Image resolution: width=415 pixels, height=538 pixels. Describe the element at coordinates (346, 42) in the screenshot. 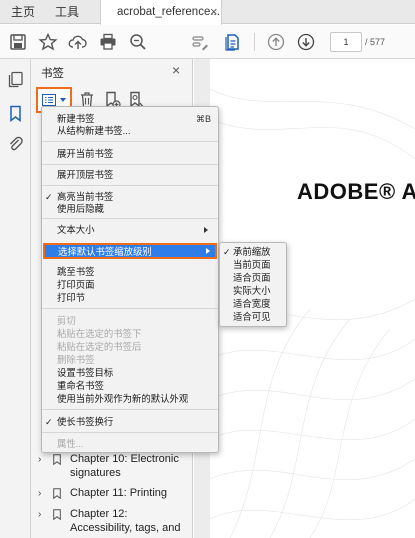

I see `page-number-input: 1` at that location.